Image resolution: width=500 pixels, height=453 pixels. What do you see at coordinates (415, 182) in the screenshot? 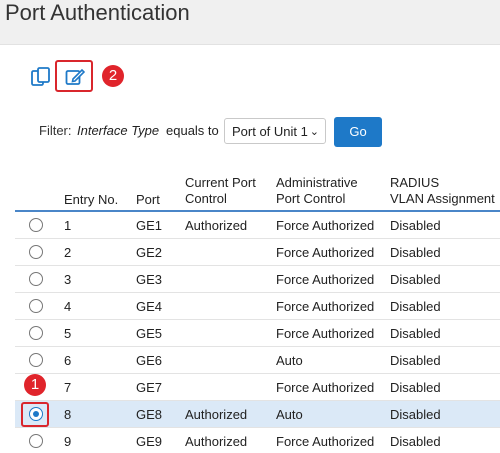
I see `col-header-radius-line1: RADIUS` at bounding box center [415, 182].